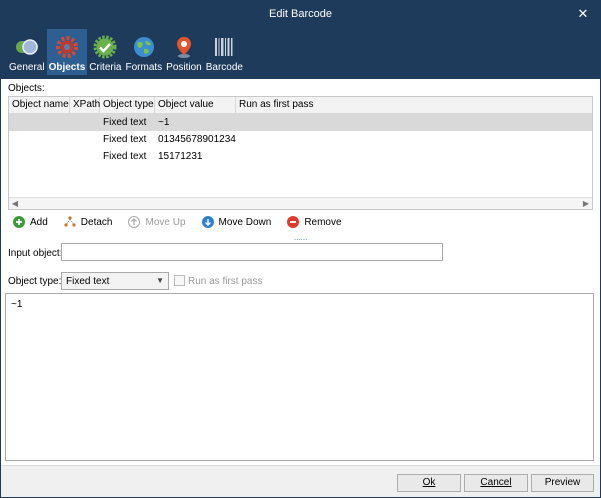 Image resolution: width=601 pixels, height=498 pixels. Describe the element at coordinates (414, 105) in the screenshot. I see `column-run-first-pass: Run as first pass` at that location.